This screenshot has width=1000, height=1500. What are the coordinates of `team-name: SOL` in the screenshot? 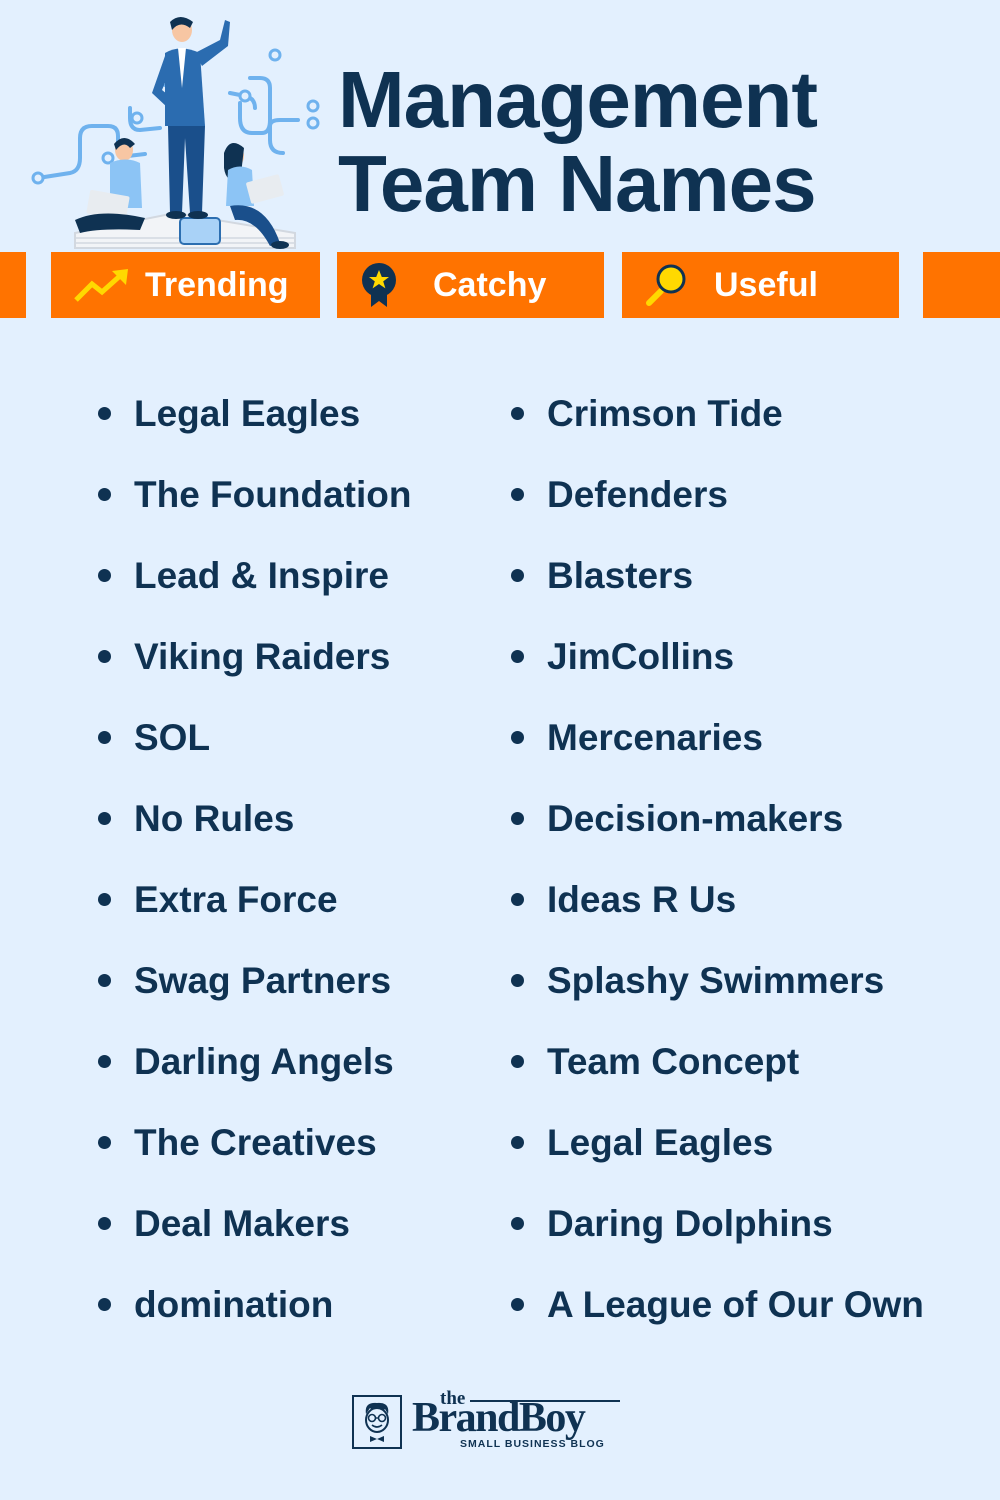 It's located at (172, 737).